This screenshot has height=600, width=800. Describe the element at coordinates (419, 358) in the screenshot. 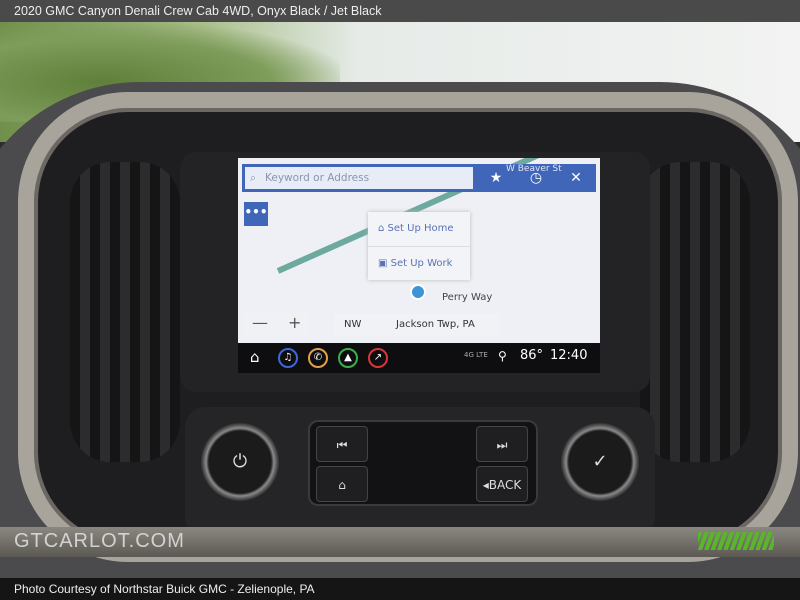

I see `app-tray: ⌂ ♫ ✆ ▲ ↗ 4G LTE ⚲ 86° 12:40` at that location.